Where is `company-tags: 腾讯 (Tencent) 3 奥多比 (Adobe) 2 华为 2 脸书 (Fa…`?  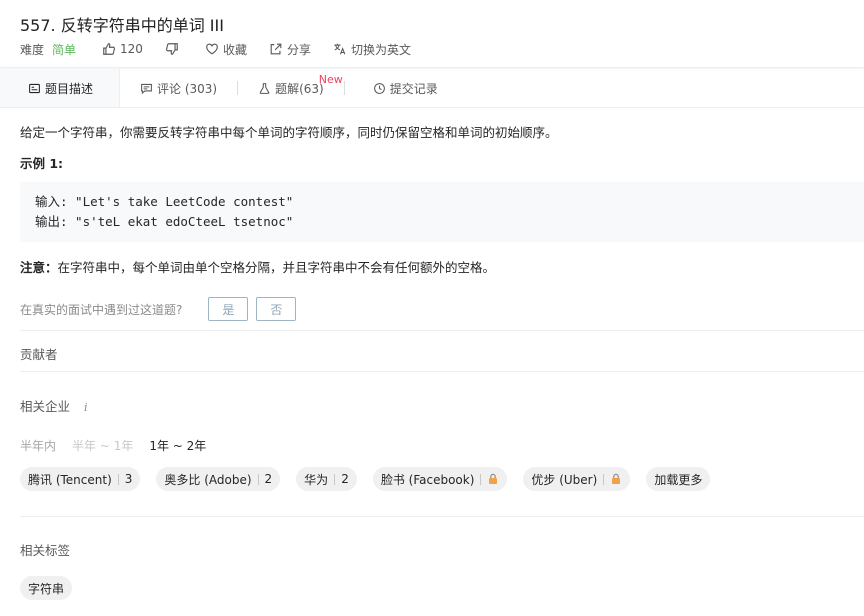 company-tags: 腾讯 (Tencent) 3 奥多比 (Adobe) 2 华为 2 脸书 (Fa… is located at coordinates (373, 479).